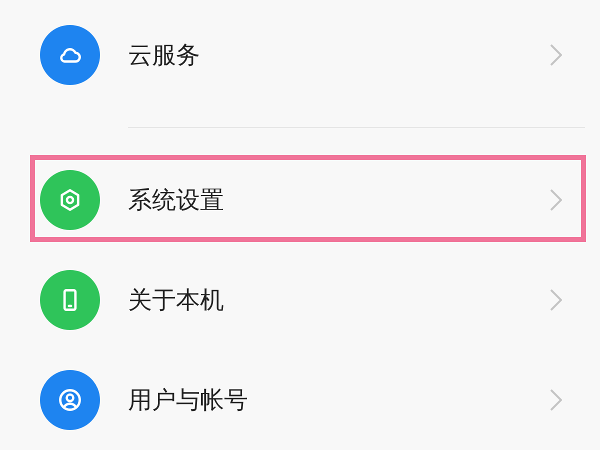 The width and height of the screenshot is (600, 450). Describe the element at coordinates (176, 300) in the screenshot. I see `row-label: 关于本机` at that location.